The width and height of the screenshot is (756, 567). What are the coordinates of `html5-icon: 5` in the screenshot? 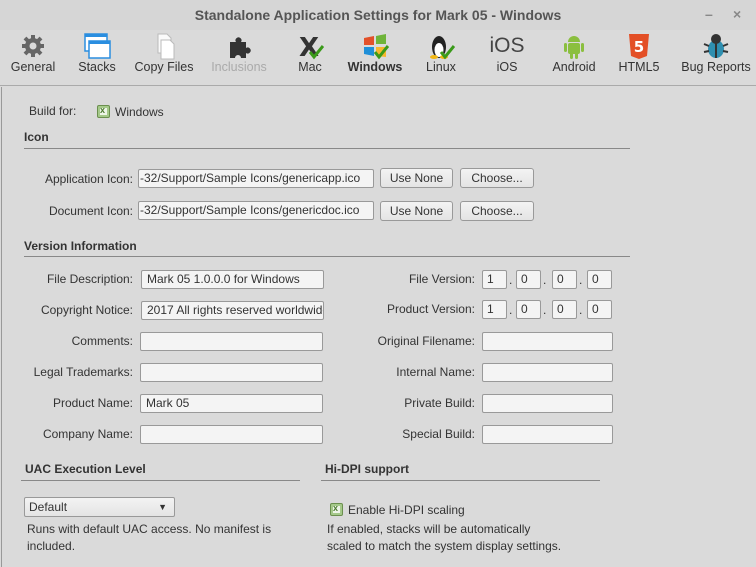 It's located at (639, 46).